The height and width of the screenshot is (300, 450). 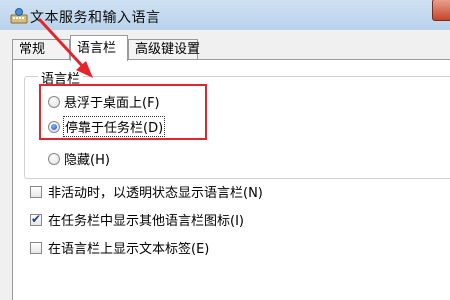 I want to click on checkbox-text-labels-label: 在语言栏上显示文本标签(E), so click(x=129, y=249).